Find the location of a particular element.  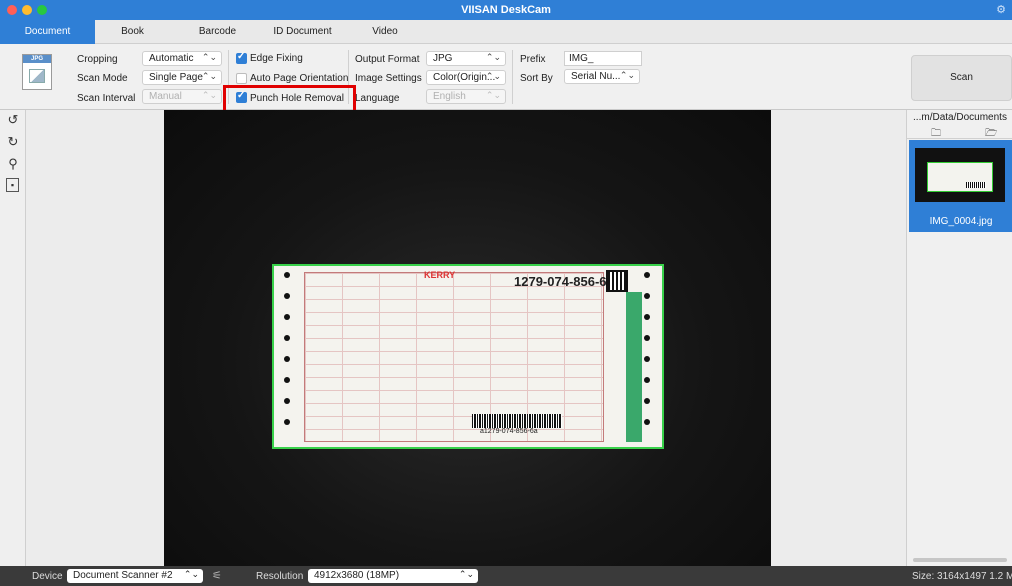

language-select: English ⌃⌄ is located at coordinates (466, 96).